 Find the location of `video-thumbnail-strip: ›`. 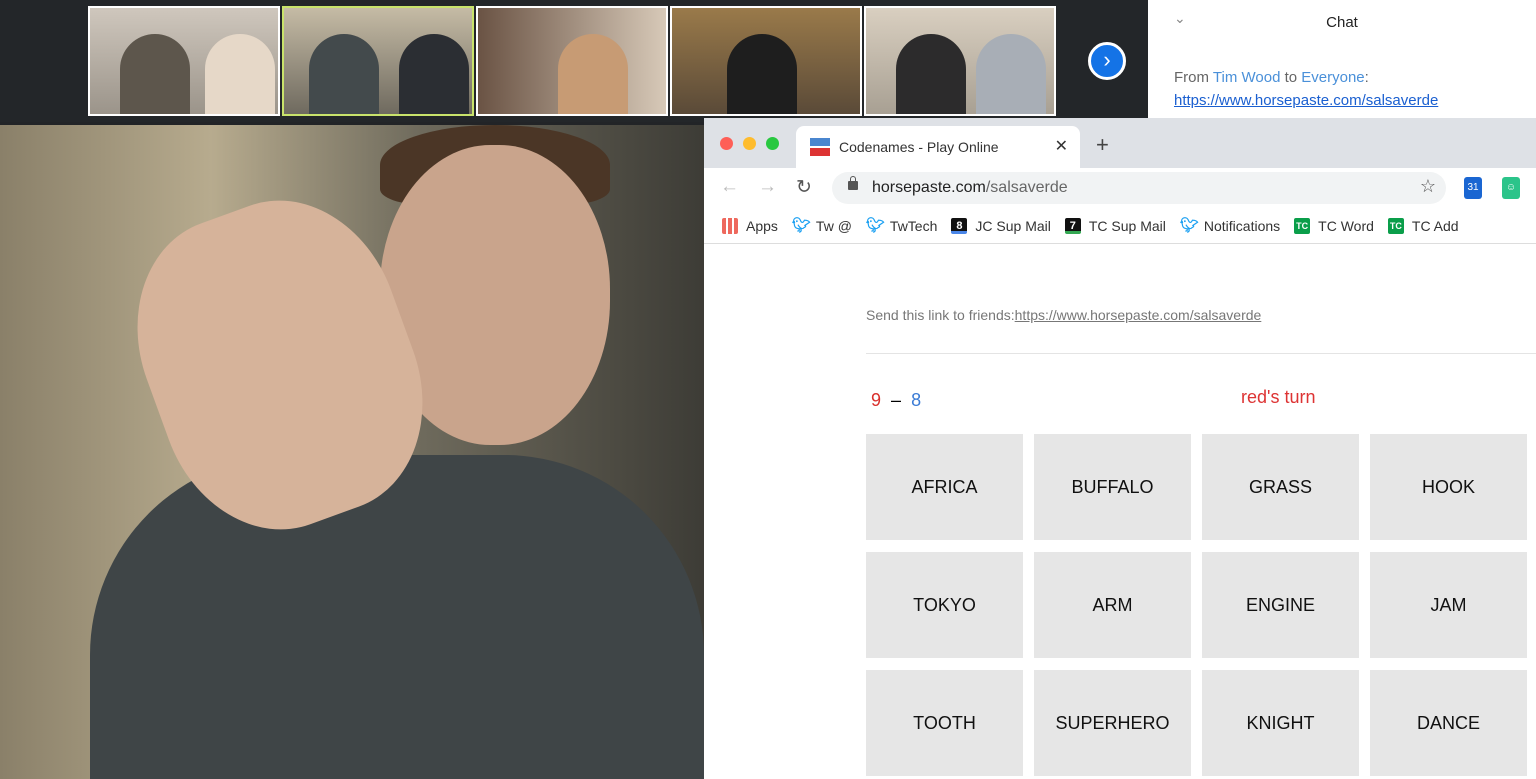

video-thumbnail-strip: › is located at coordinates (574, 61).